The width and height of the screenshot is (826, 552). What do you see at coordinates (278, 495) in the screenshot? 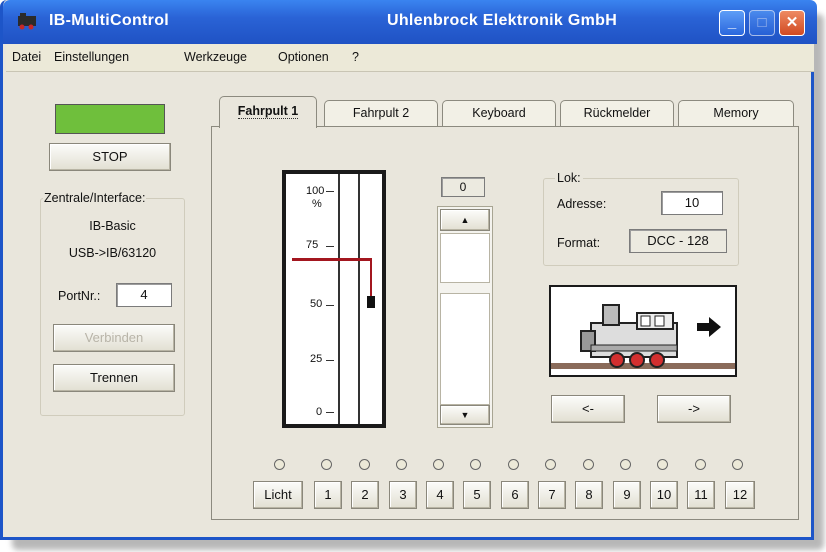
I see `function-button-licht: Licht` at bounding box center [278, 495].